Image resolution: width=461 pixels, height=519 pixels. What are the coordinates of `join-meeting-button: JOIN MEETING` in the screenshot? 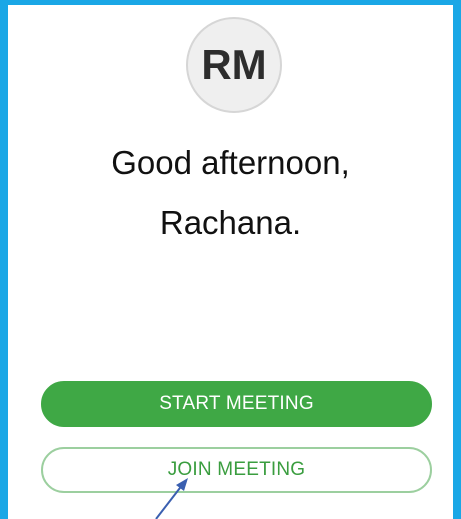 It's located at (236, 470).